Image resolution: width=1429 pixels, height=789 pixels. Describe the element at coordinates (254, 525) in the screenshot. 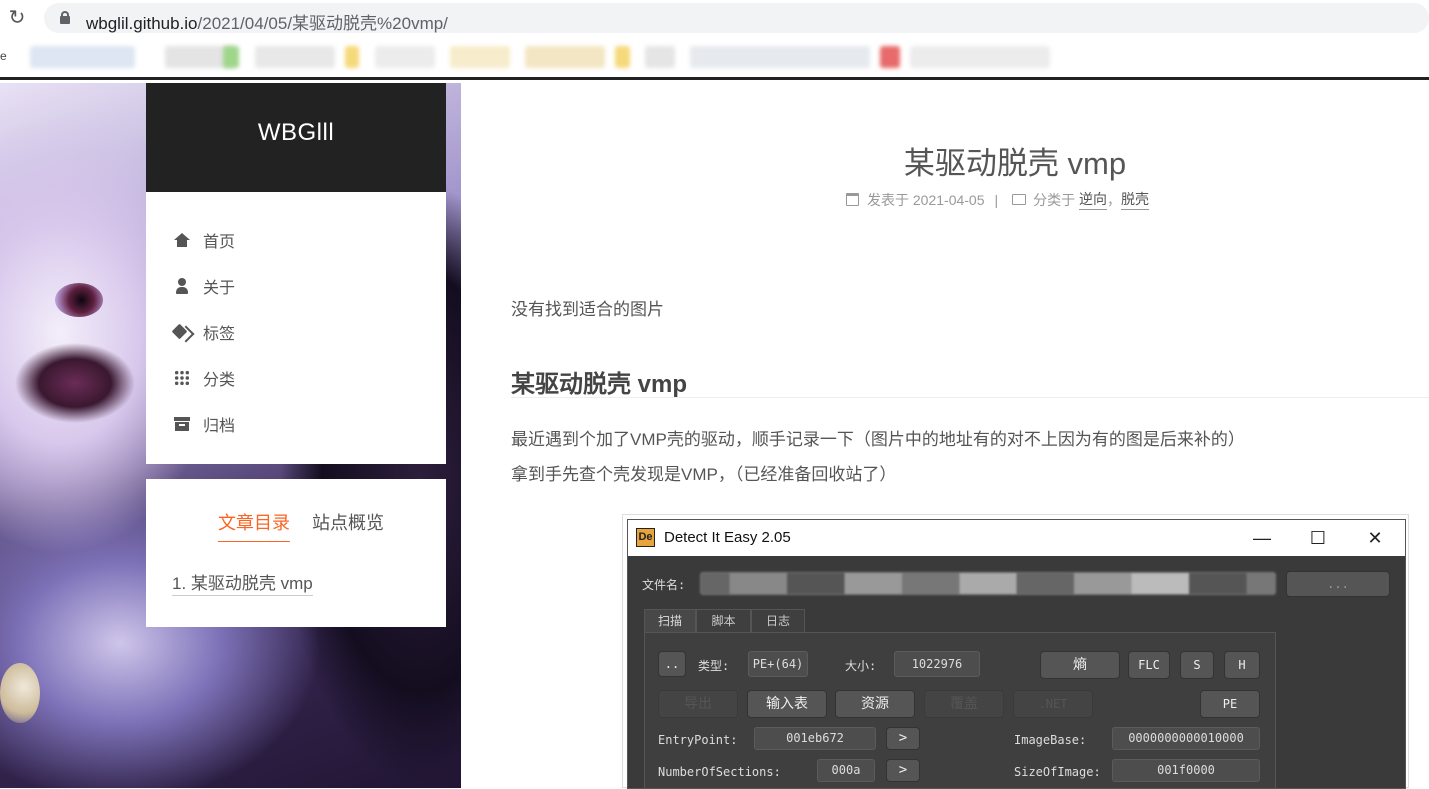

I see `tab-toc: 文章目录` at that location.